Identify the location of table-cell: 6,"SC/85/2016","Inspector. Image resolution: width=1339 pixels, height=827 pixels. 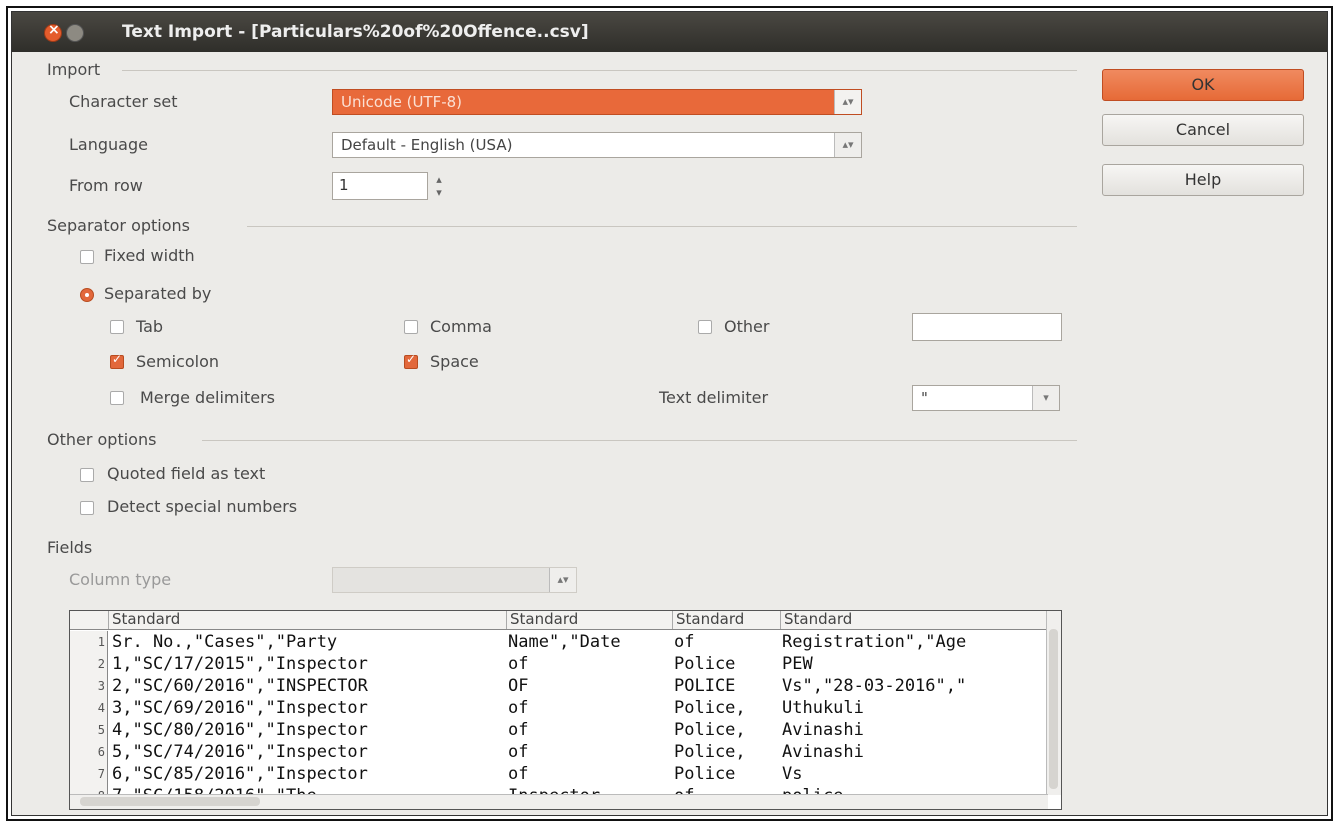
(240, 774).